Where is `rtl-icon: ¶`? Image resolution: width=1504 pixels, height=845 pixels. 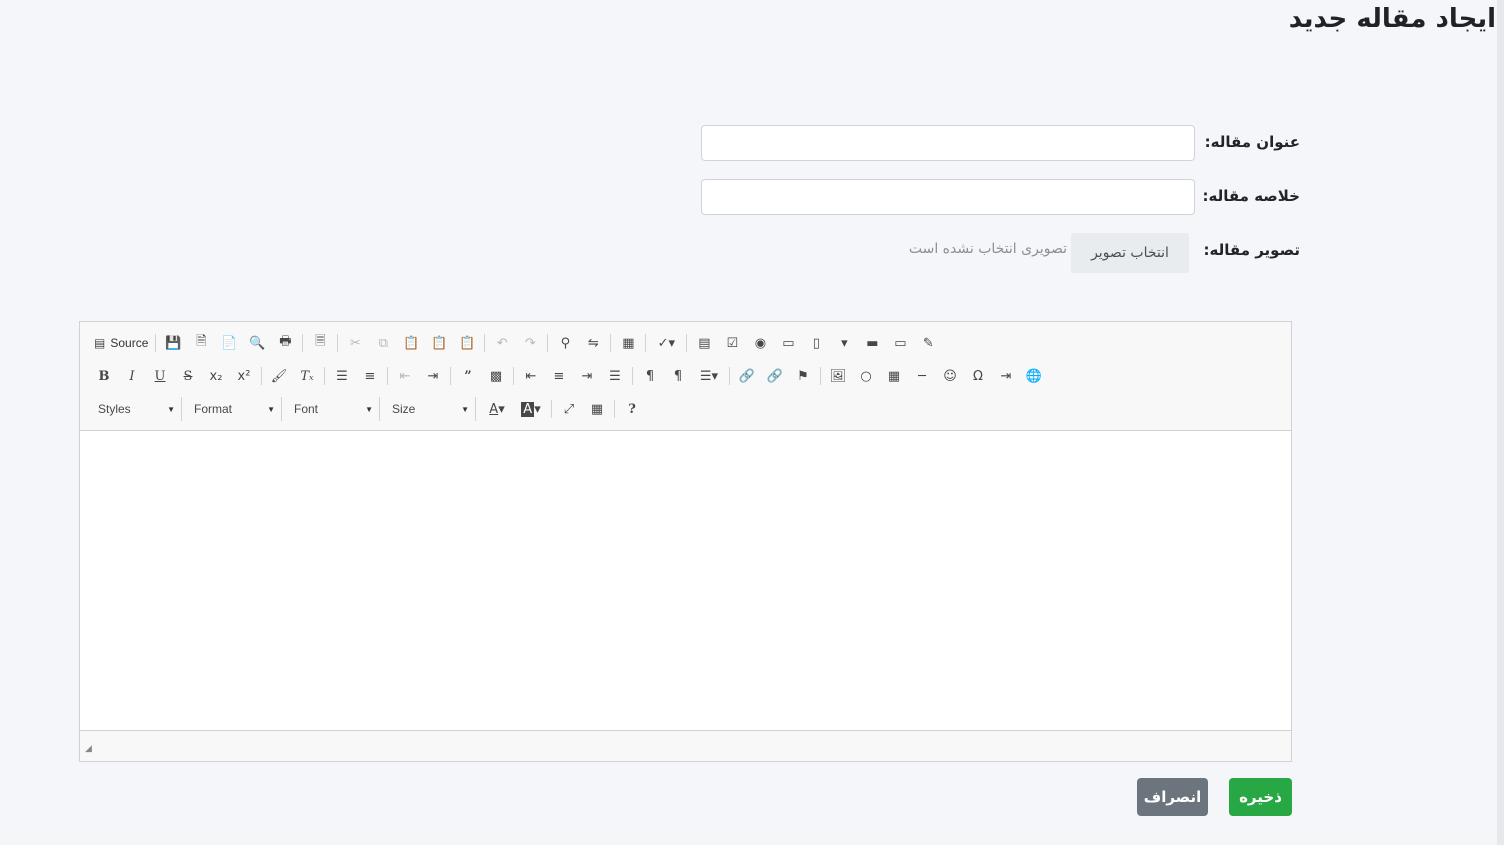
rtl-icon: ¶ is located at coordinates (678, 376).